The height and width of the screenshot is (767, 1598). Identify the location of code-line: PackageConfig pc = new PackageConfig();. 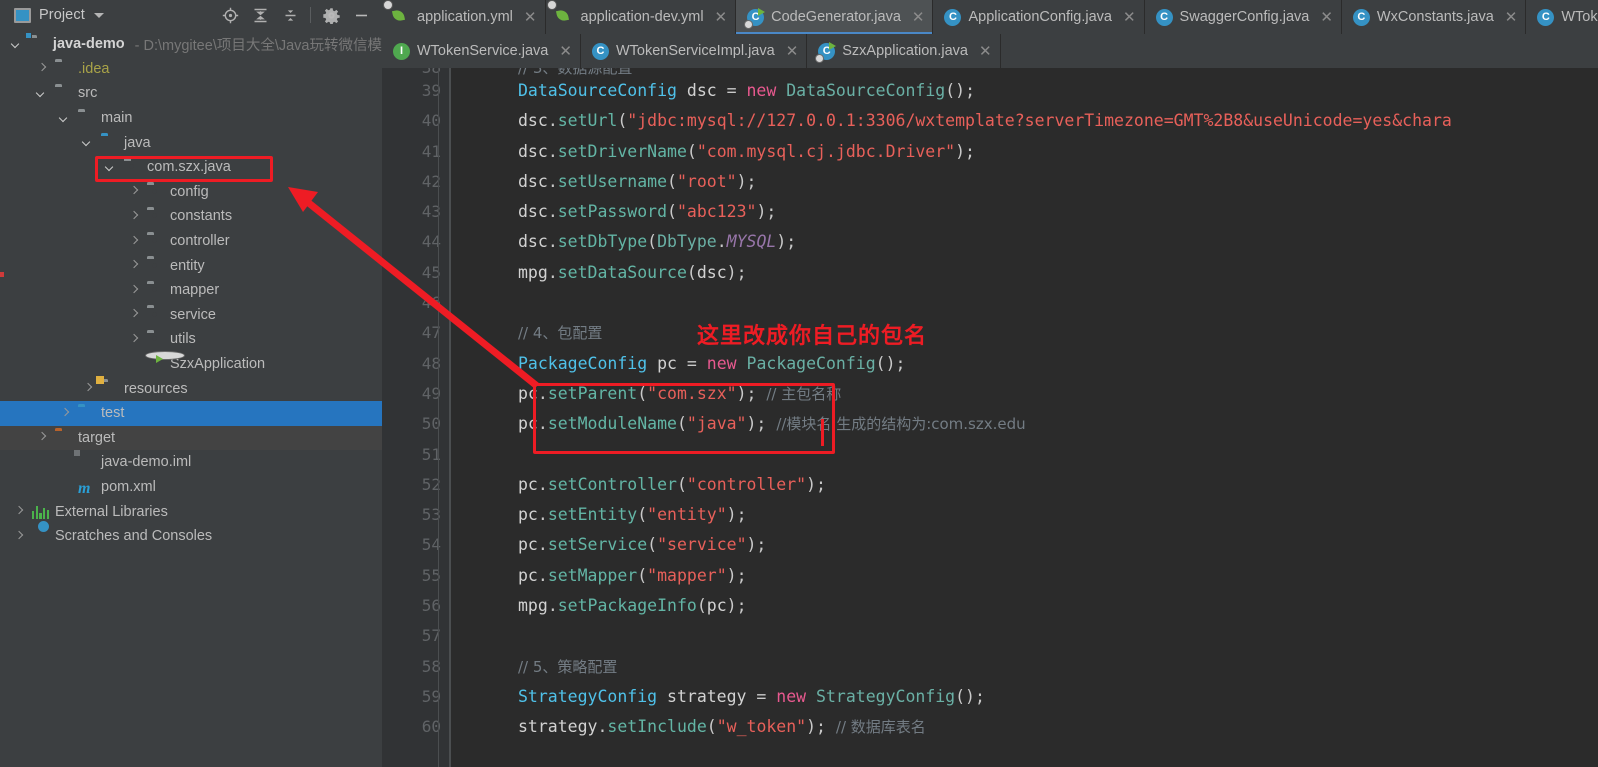
(1039, 364).